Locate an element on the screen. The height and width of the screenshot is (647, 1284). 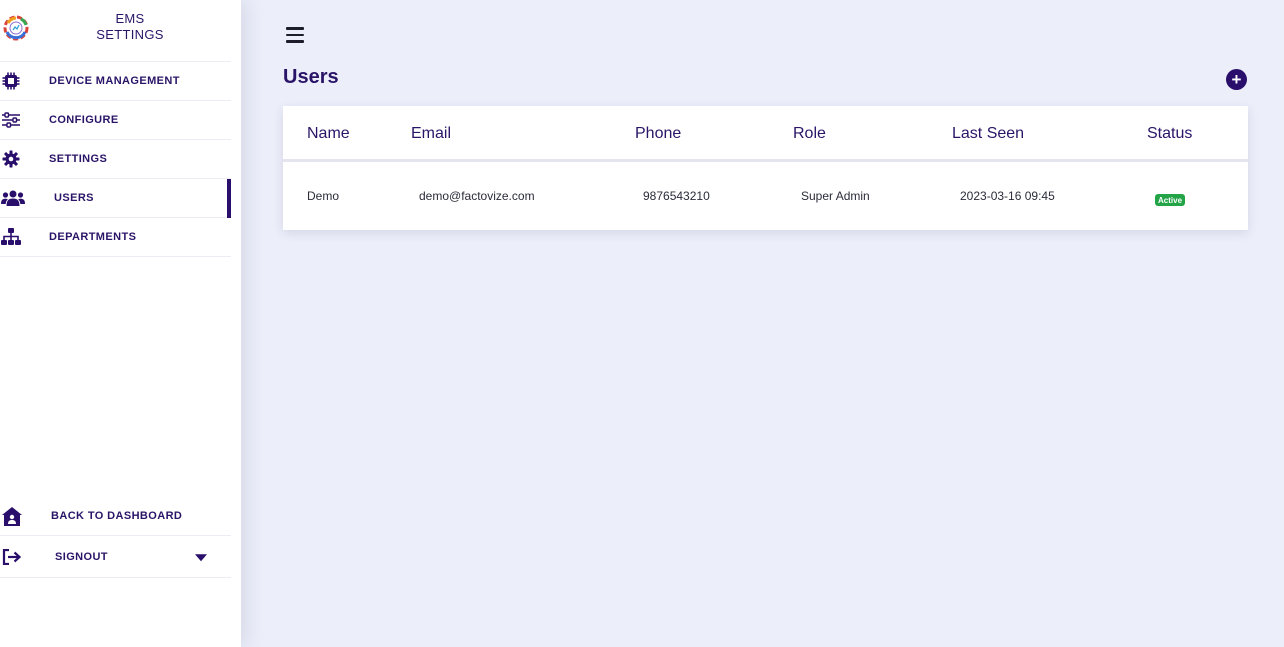
sidebar-item-label: DEPARTMENTS is located at coordinates (93, 237).